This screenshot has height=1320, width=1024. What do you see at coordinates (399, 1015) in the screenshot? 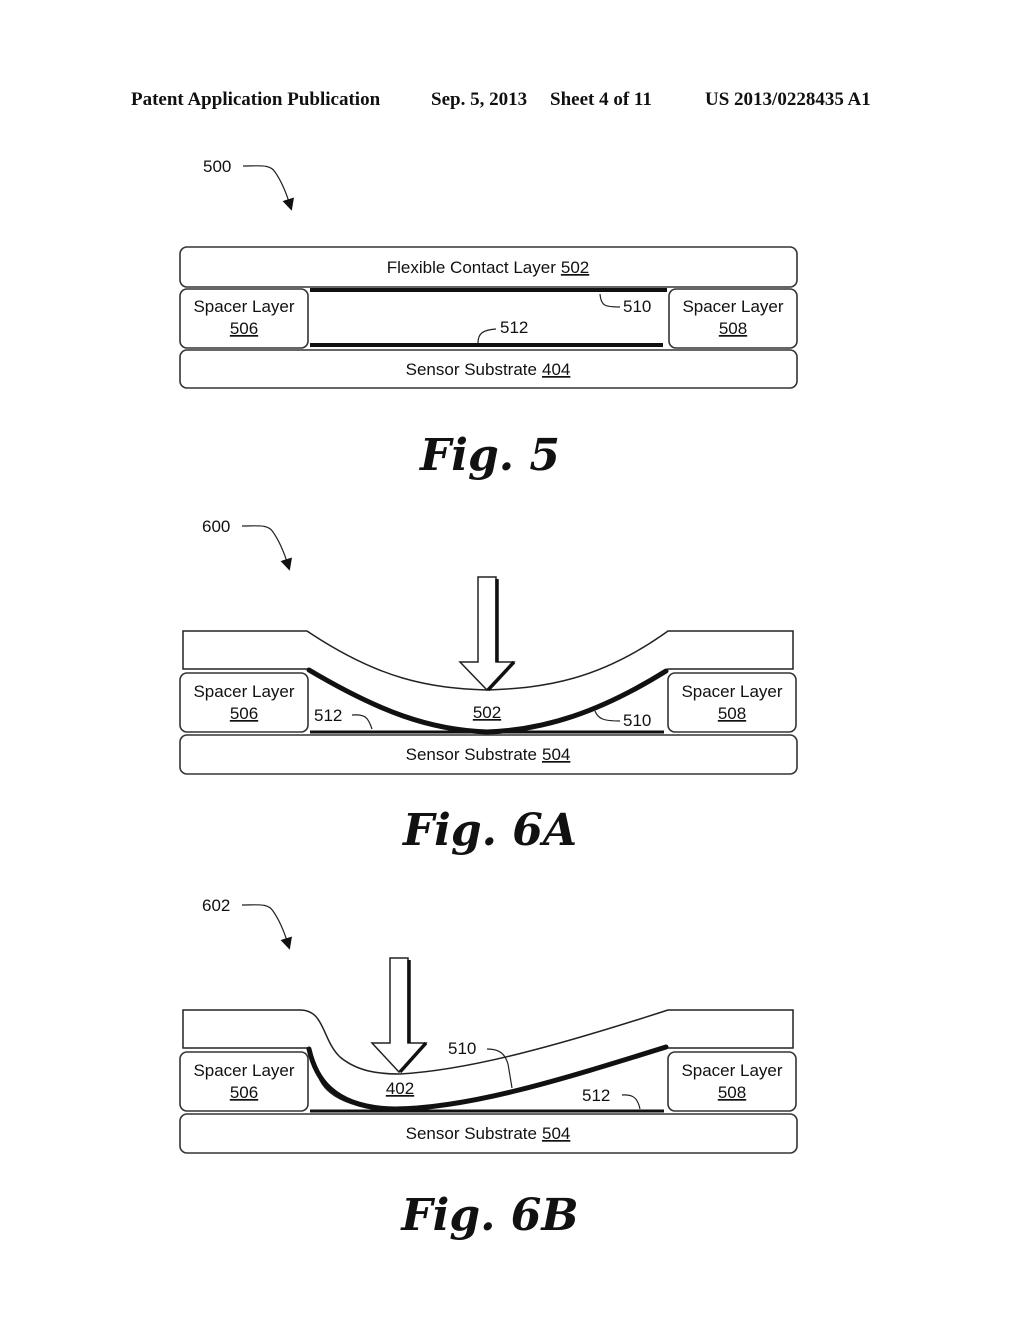
I see `force-arrow-icon` at bounding box center [399, 1015].